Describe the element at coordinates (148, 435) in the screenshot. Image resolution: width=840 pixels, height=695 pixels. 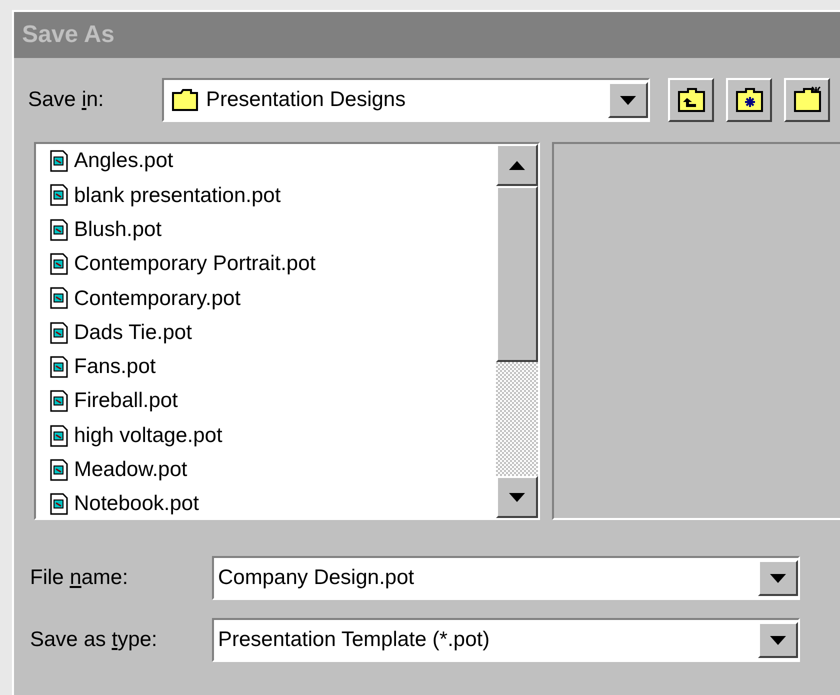
I see `file-name: high voltage.pot` at that location.